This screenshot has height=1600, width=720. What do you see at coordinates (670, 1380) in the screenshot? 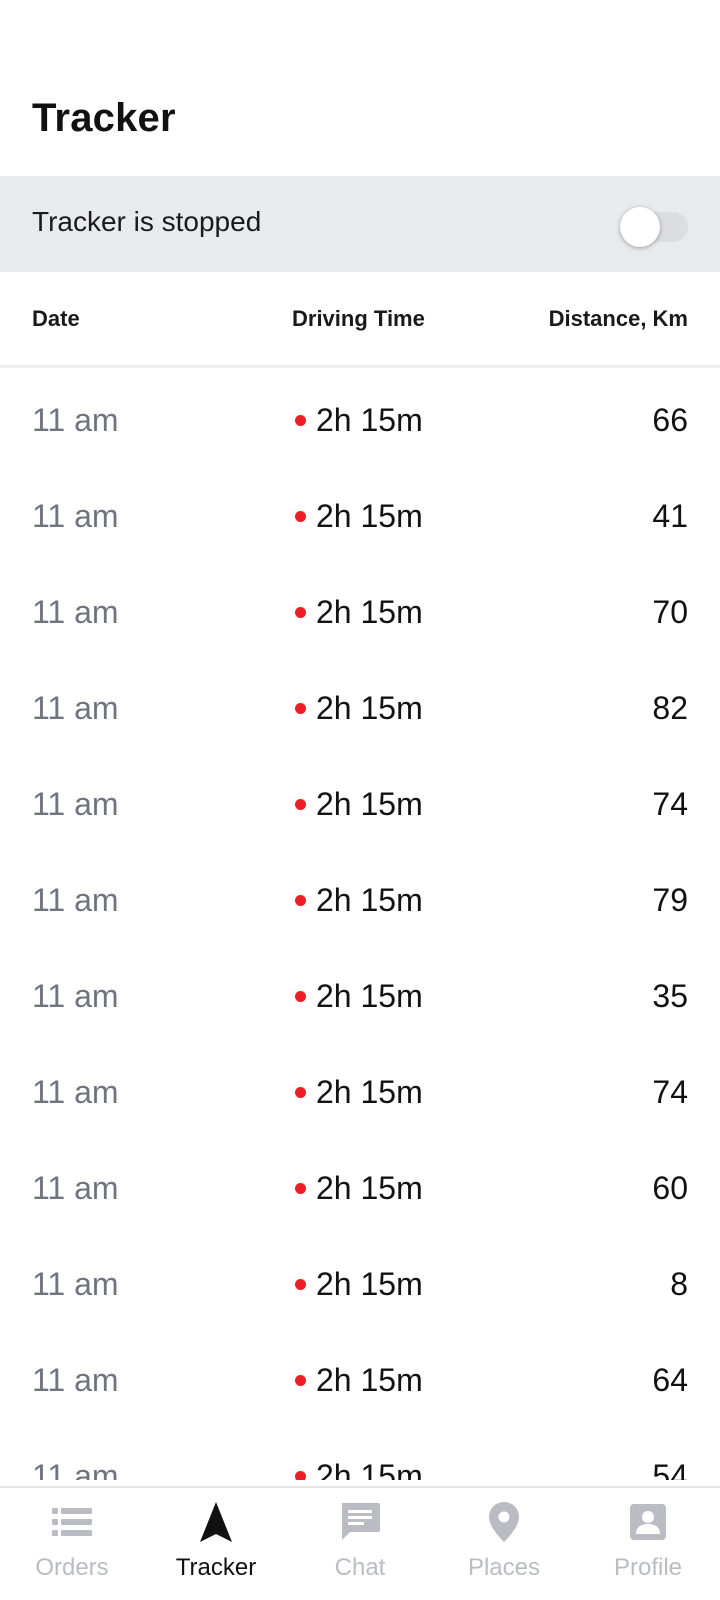
I see `row-distance: 64` at bounding box center [670, 1380].